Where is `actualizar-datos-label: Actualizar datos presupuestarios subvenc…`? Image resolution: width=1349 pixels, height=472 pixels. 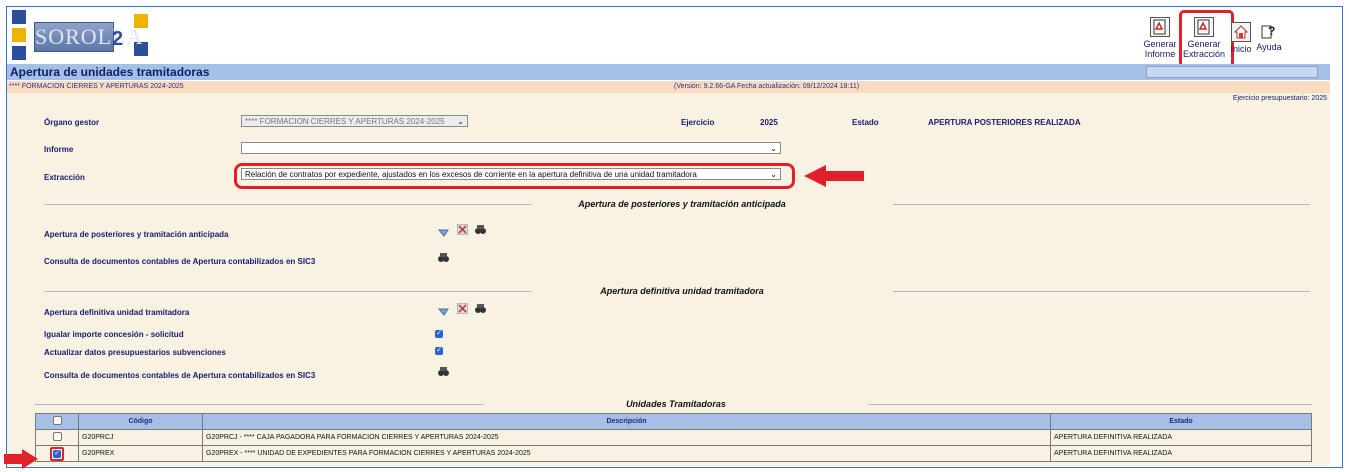 actualizar-datos-label: Actualizar datos presupuestarios subvenc… is located at coordinates (135, 352).